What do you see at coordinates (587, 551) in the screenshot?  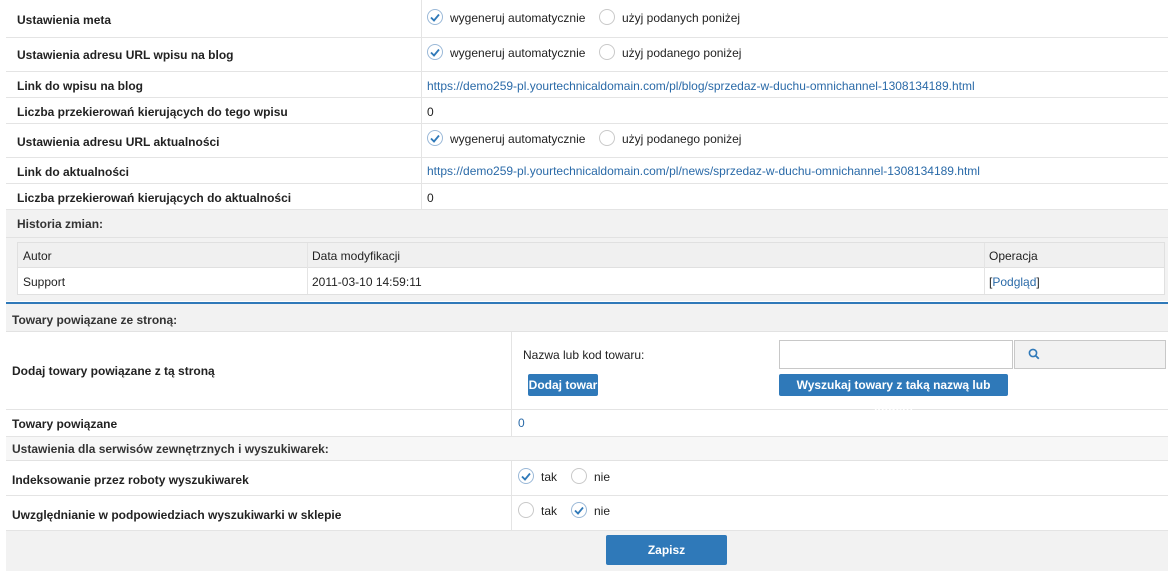 I see `footer-bar` at bounding box center [587, 551].